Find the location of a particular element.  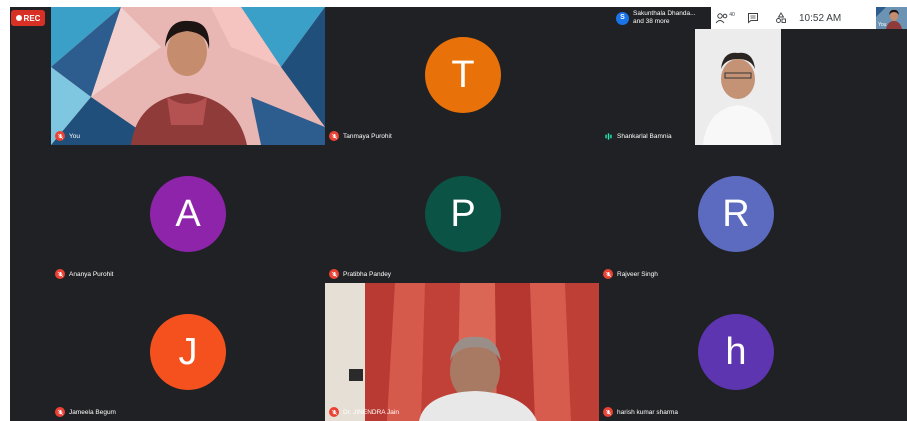

recording-label: REC is located at coordinates (32, 18).